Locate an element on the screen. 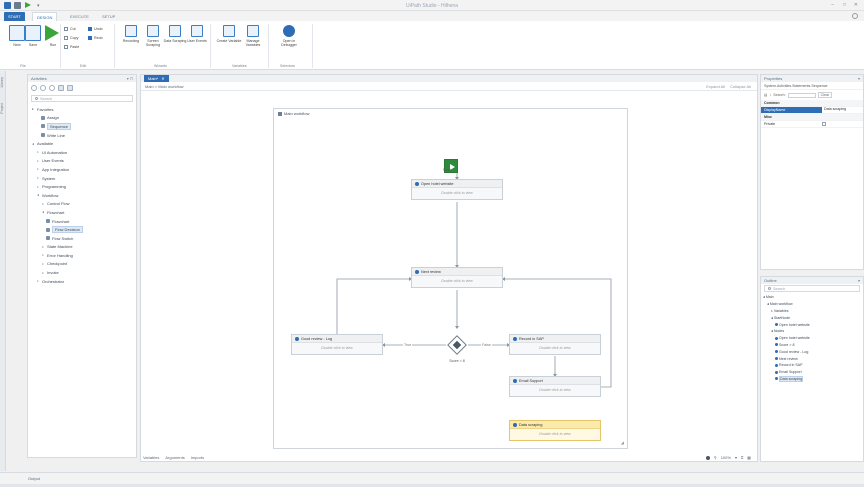 This screenshot has height=487, width=864. create-variable-button: Create Variable is located at coordinates (229, 34).